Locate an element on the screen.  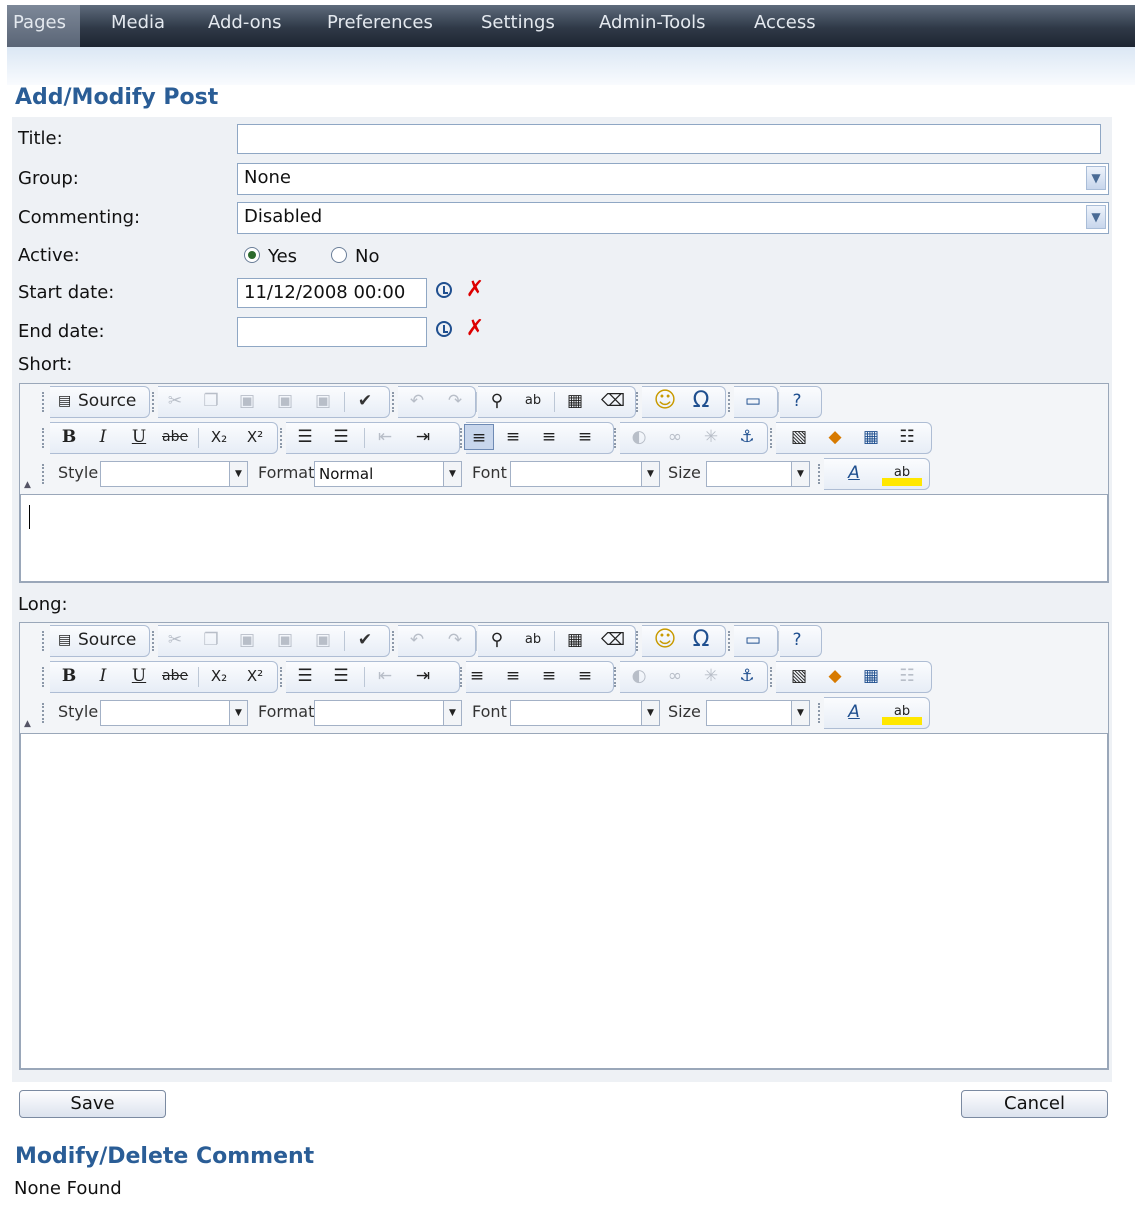
source-button: Source is located at coordinates (107, 401).